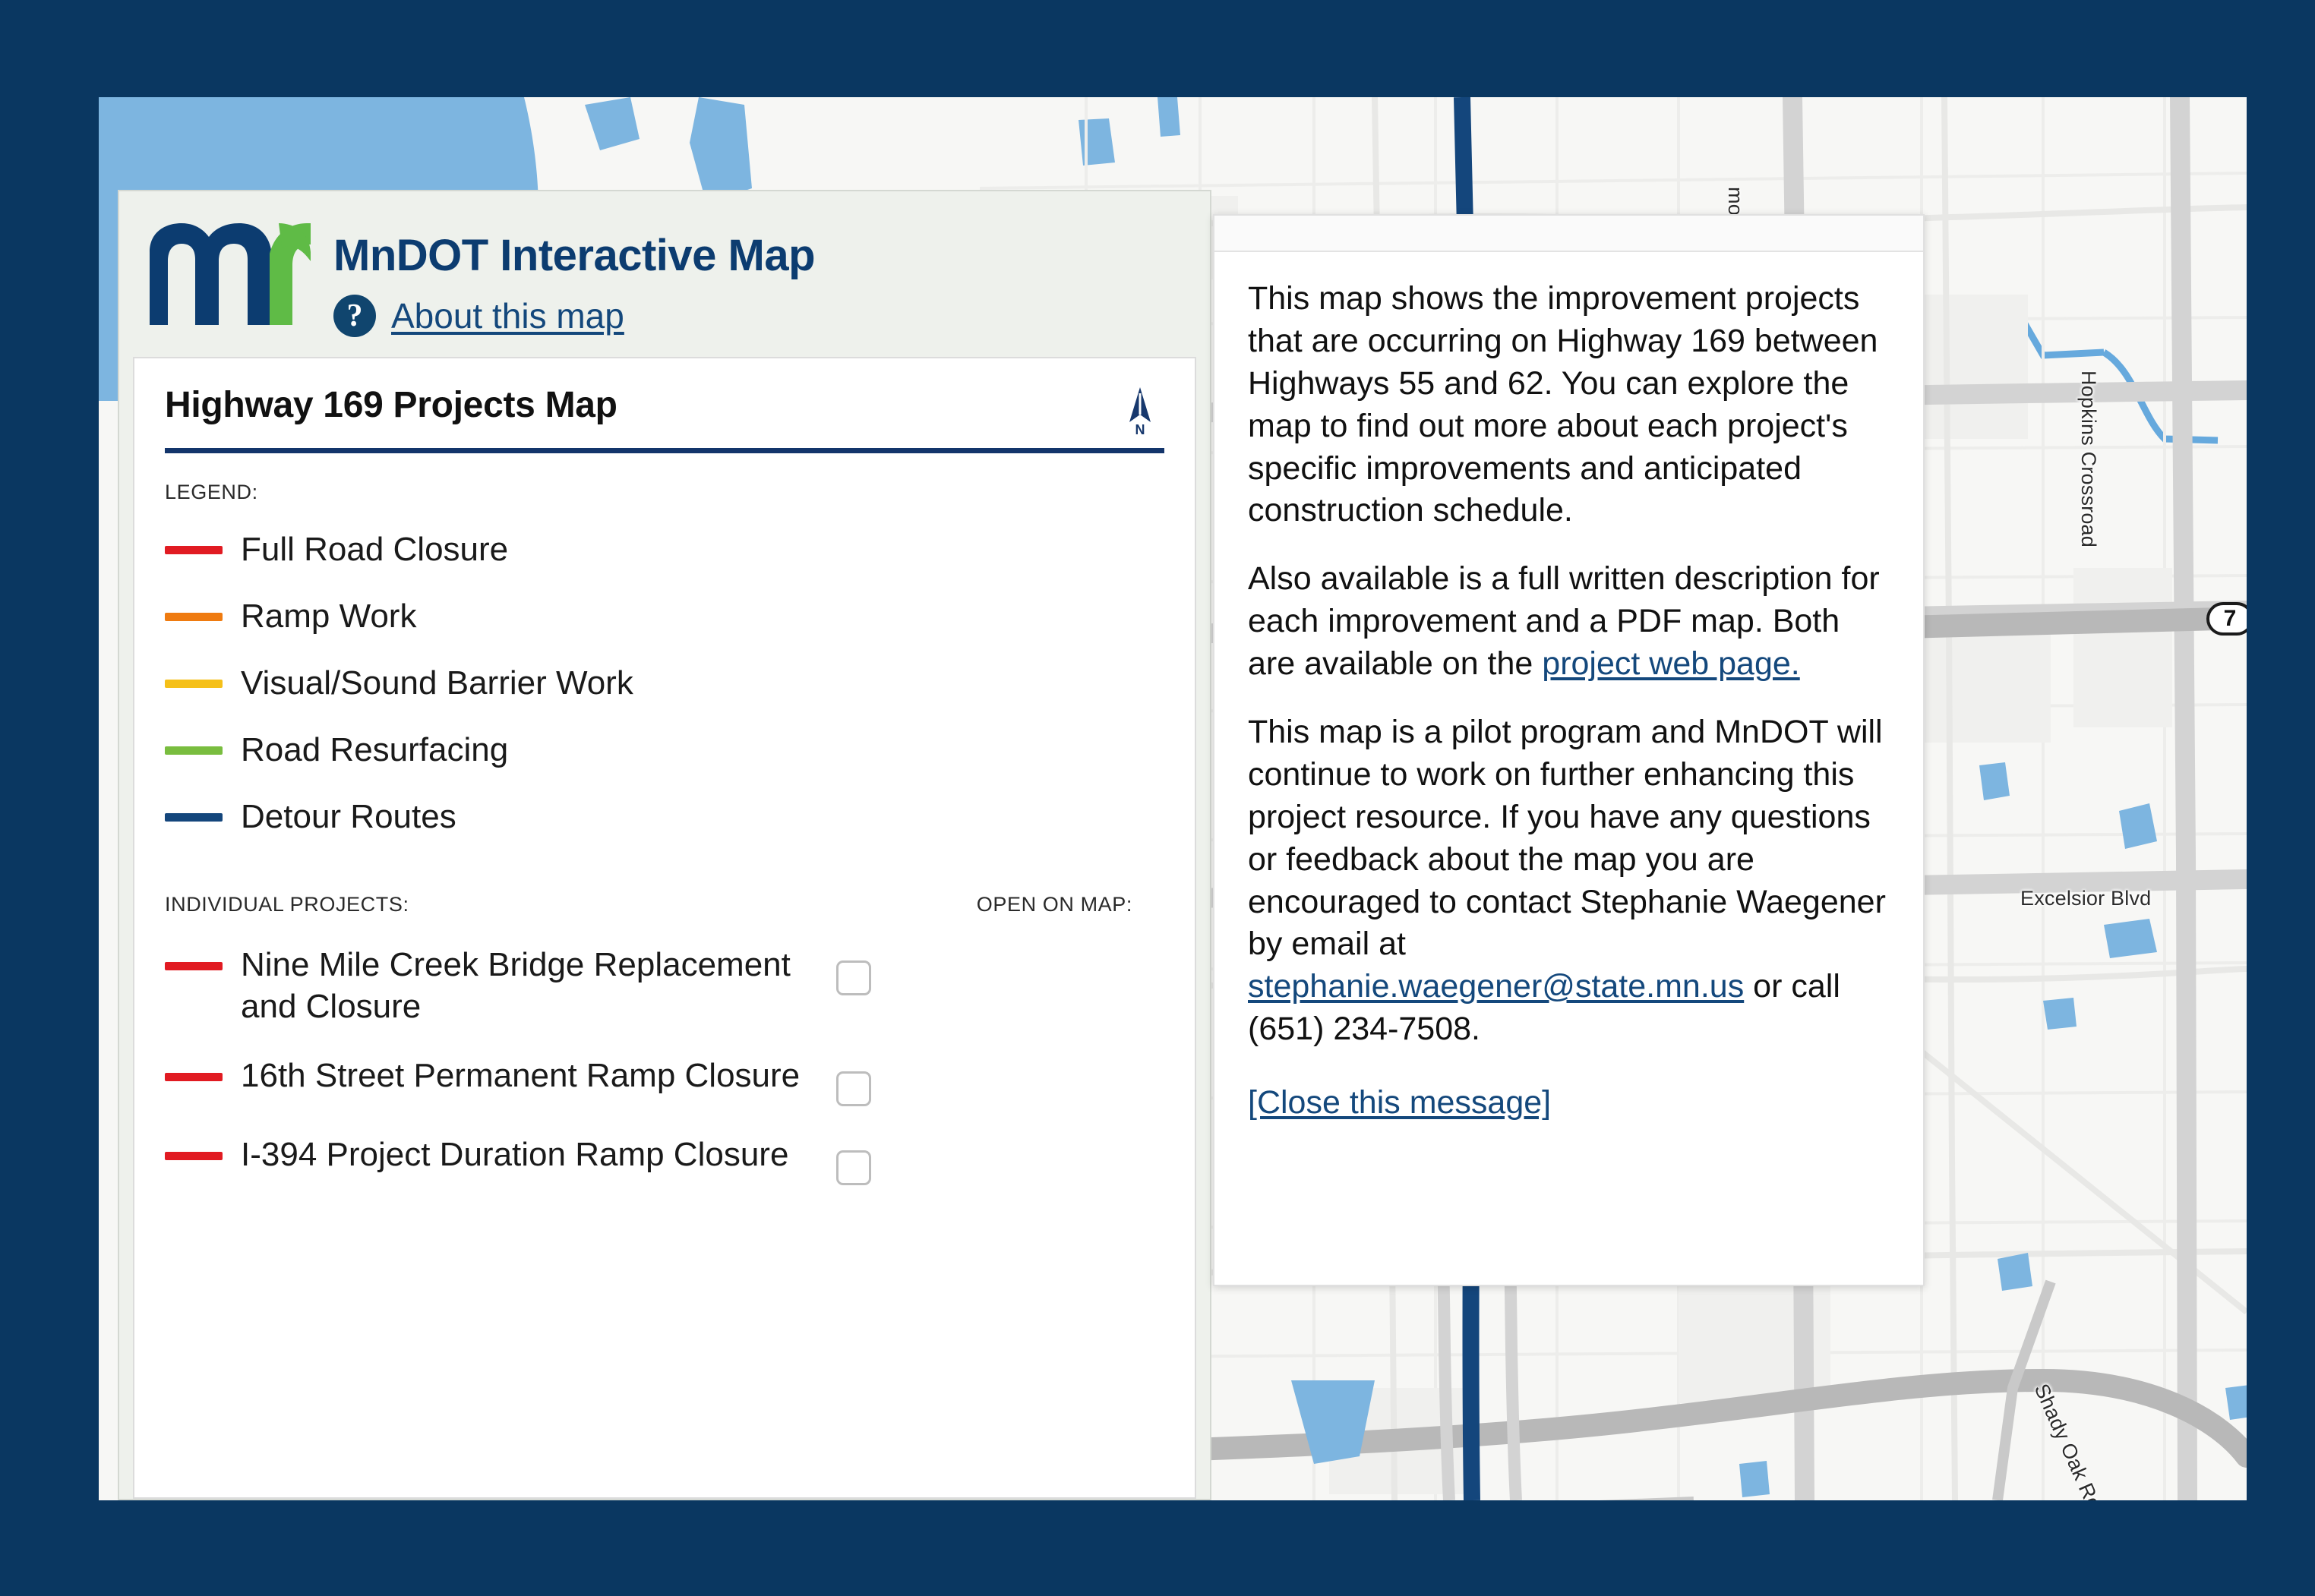  Describe the element at coordinates (2183, 798) in the screenshot. I see `road-vertical-e` at that location.